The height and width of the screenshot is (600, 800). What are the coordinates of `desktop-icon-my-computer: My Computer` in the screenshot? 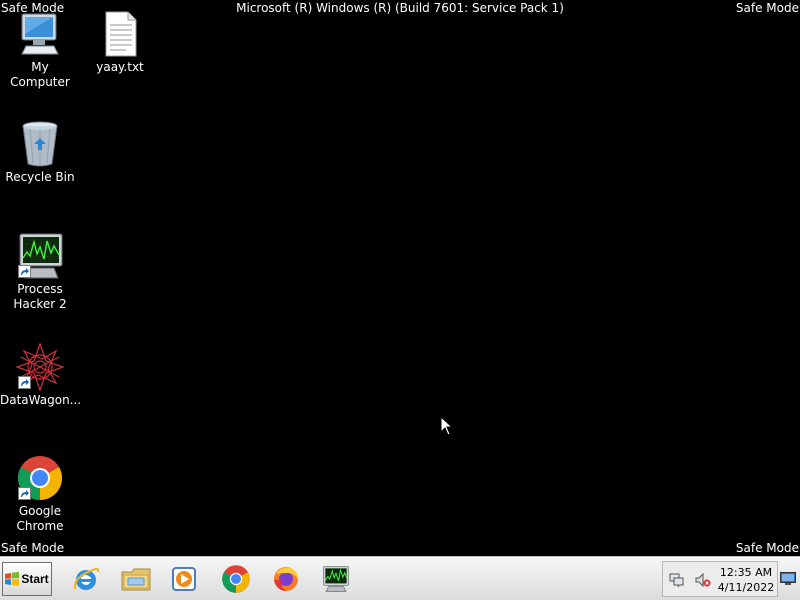 It's located at (40, 50).